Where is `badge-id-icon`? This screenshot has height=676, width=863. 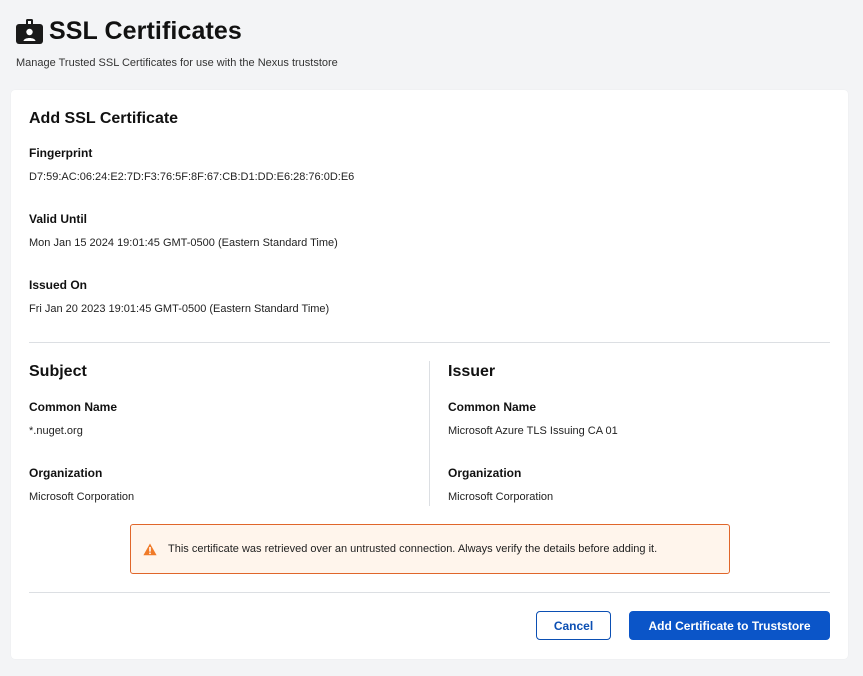
badge-id-icon is located at coordinates (29, 31).